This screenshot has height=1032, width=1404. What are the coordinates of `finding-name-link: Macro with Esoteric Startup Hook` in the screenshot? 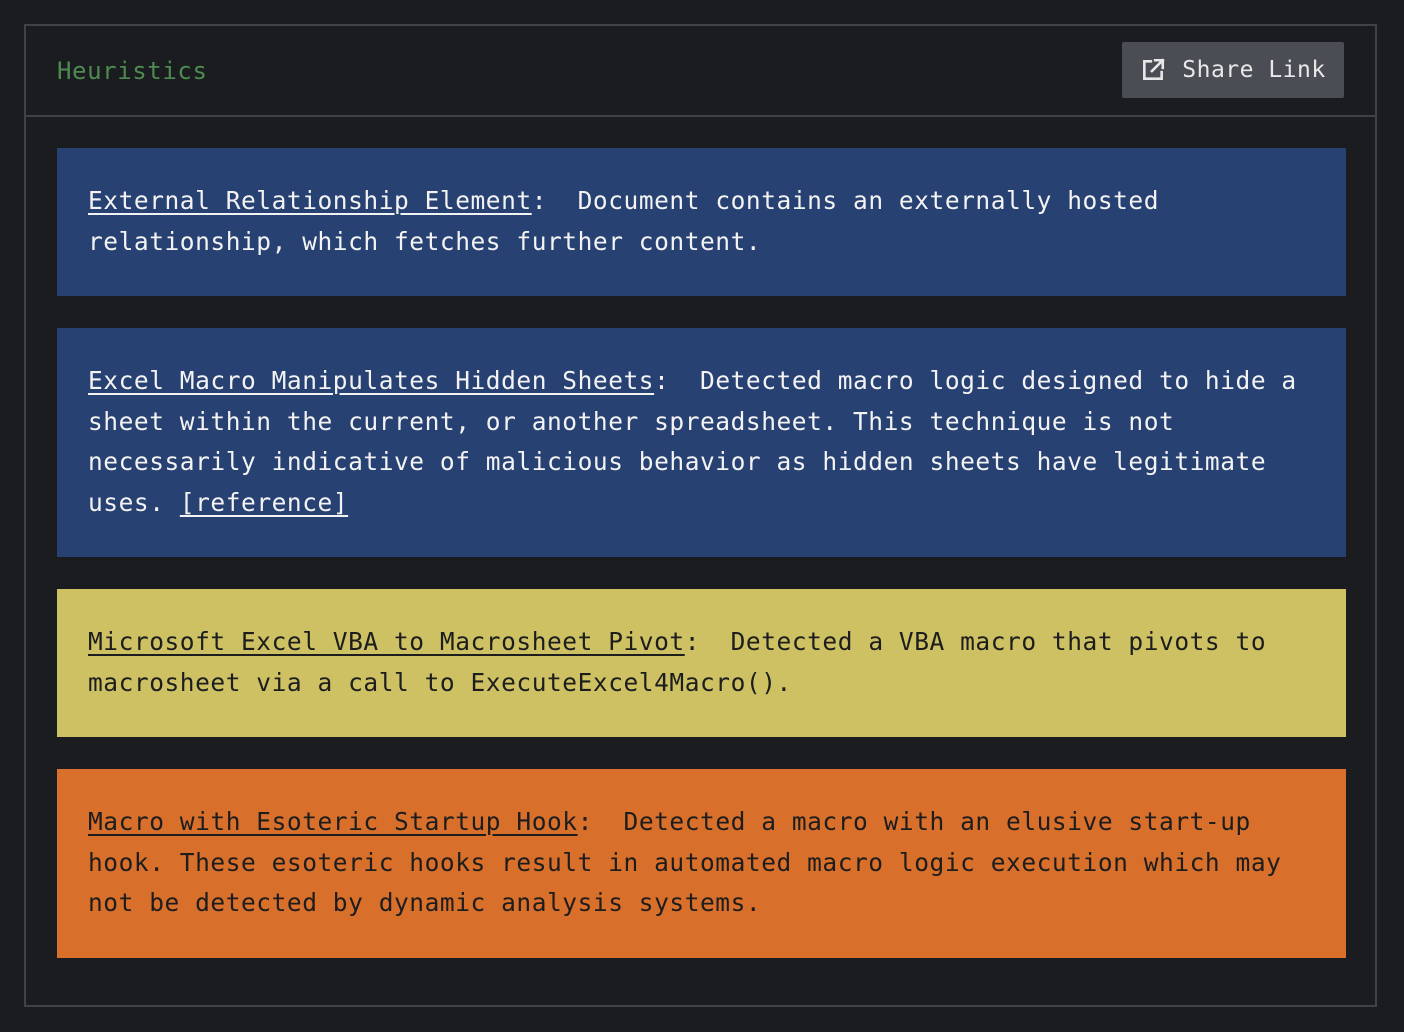 It's located at (333, 821).